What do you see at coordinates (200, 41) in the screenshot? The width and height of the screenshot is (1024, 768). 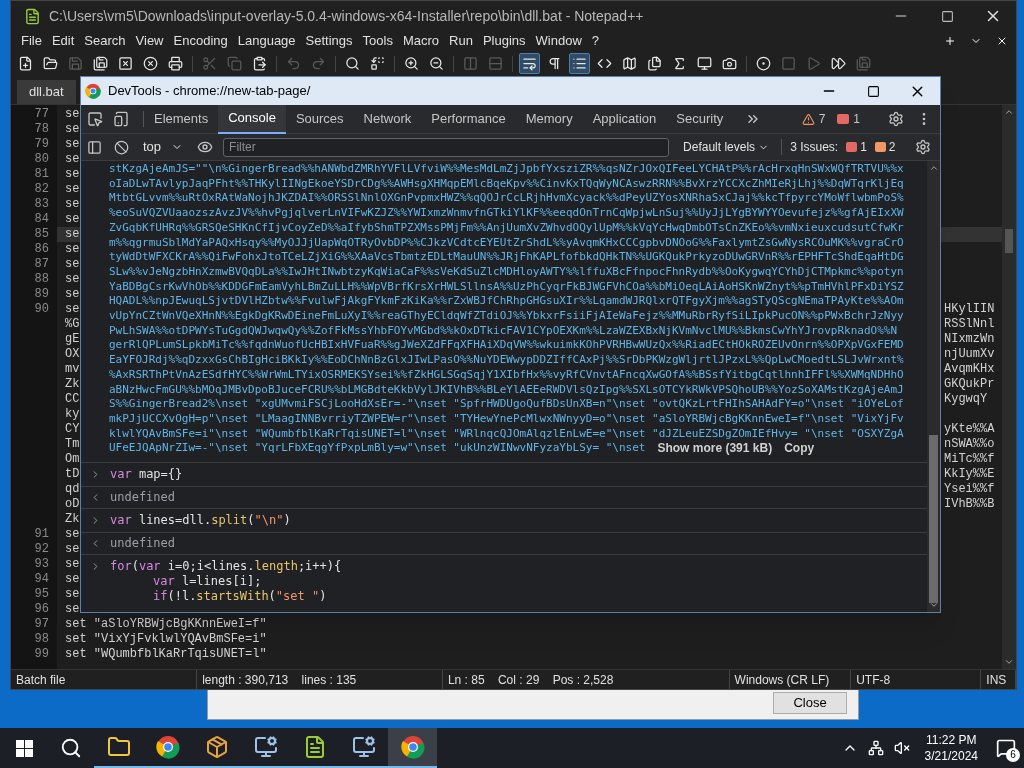 I see `menu-item: Encoding` at bounding box center [200, 41].